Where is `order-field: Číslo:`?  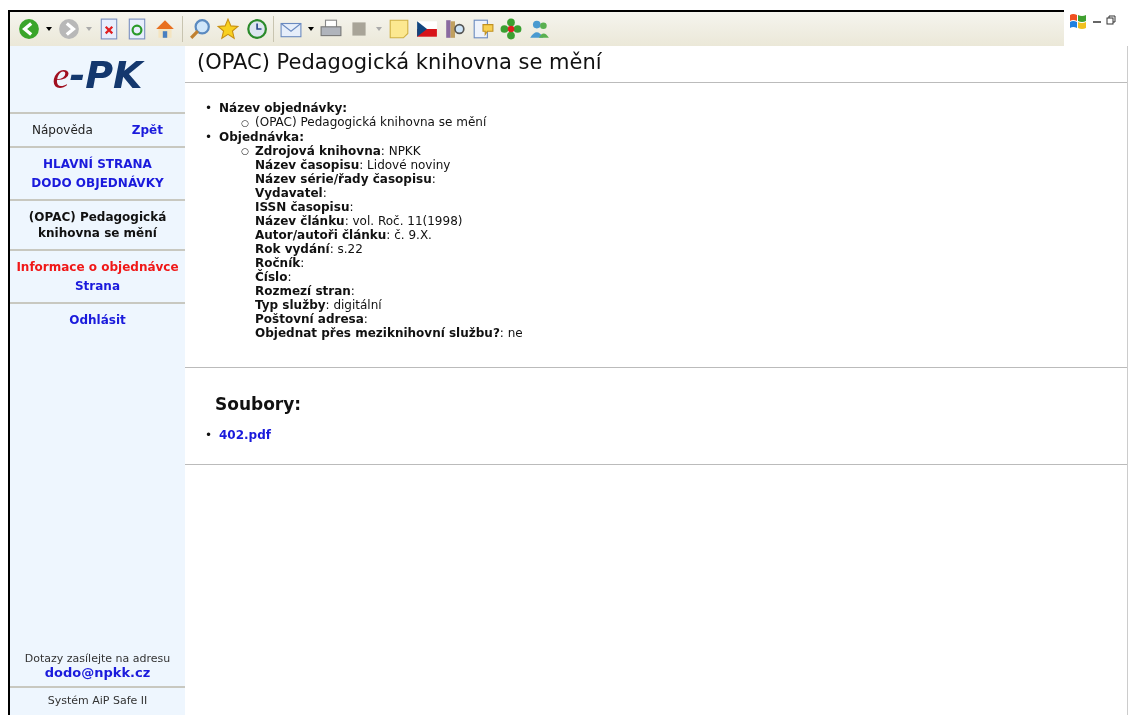
order-field: Číslo: is located at coordinates (389, 277).